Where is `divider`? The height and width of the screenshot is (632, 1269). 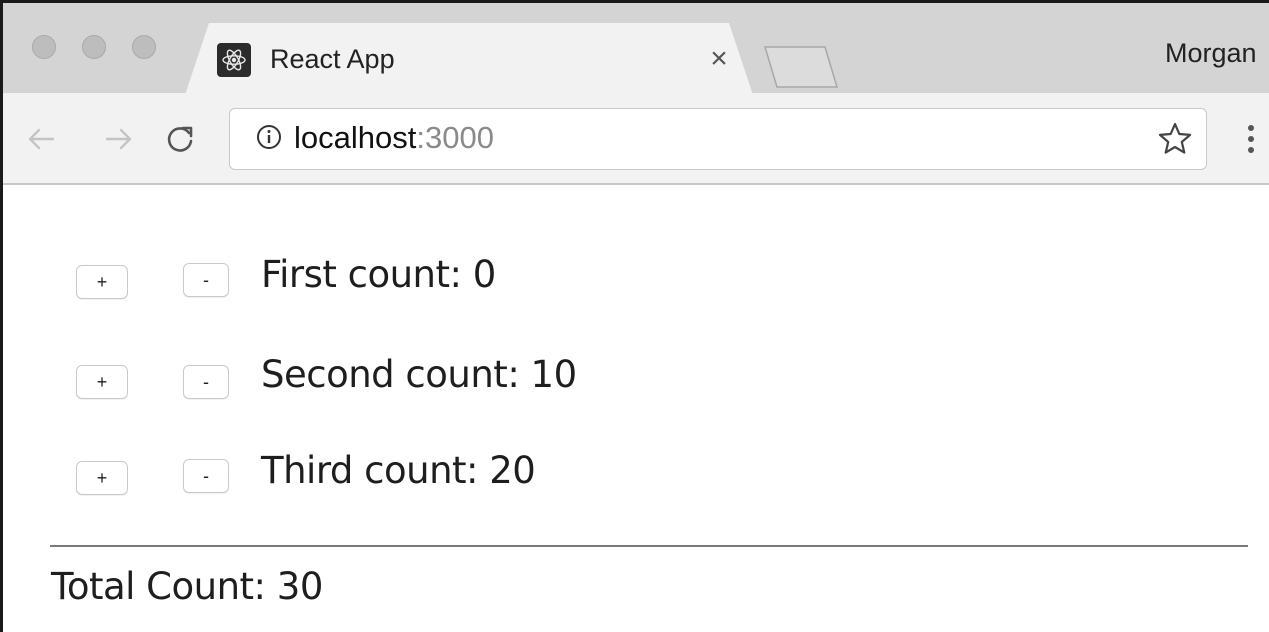
divider is located at coordinates (649, 546).